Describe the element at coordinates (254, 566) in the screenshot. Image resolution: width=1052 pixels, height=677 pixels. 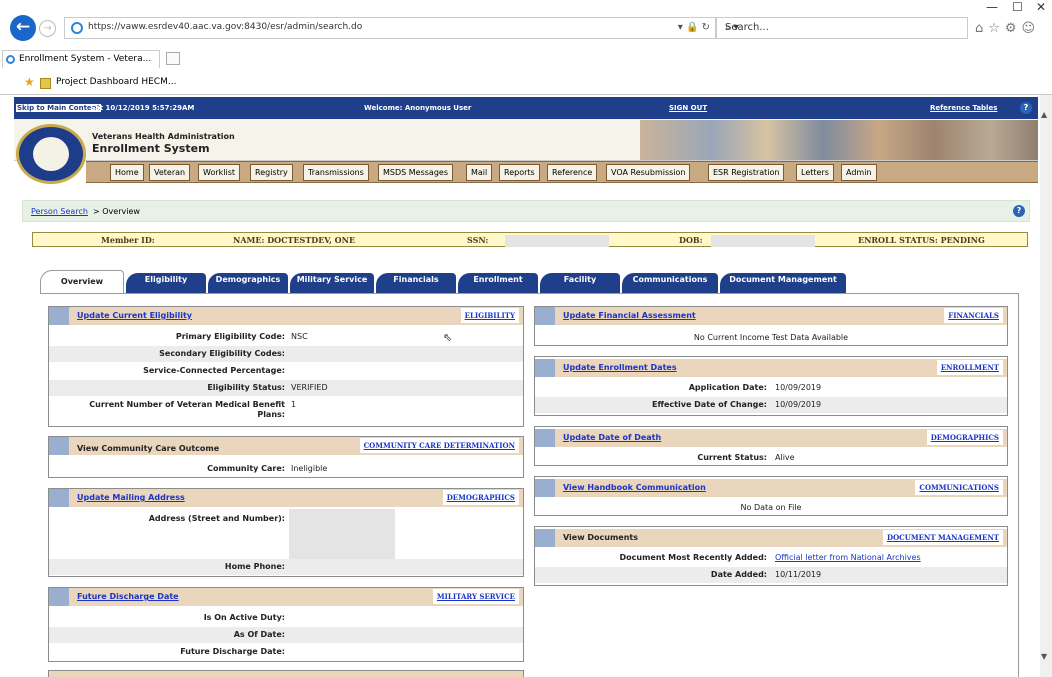
I see `home-phone-label: Home Phone:` at that location.